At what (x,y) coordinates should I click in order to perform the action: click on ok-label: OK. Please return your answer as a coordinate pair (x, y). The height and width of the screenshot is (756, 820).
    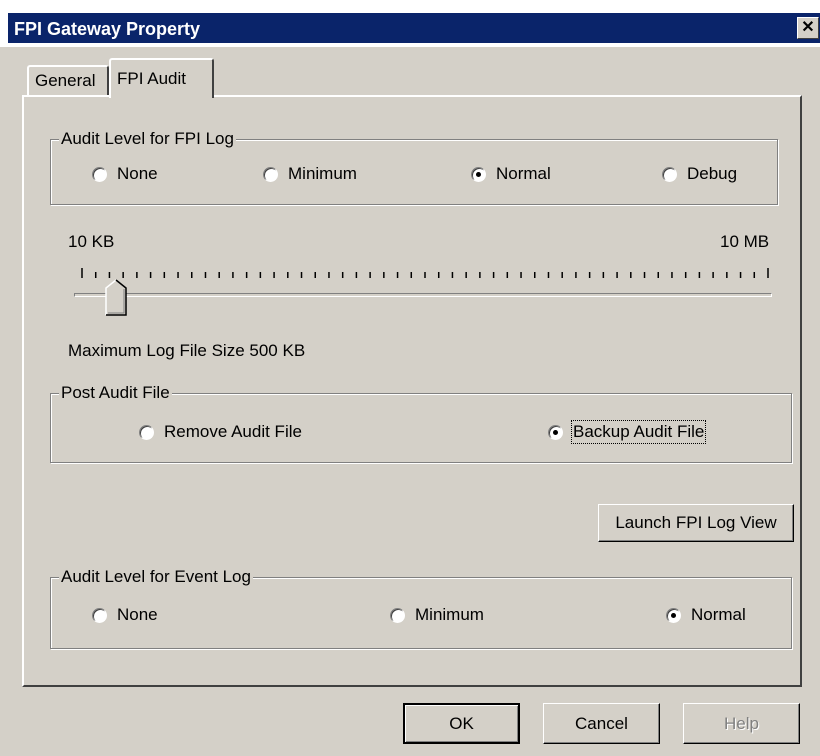
    Looking at the image, I should click on (461, 723).